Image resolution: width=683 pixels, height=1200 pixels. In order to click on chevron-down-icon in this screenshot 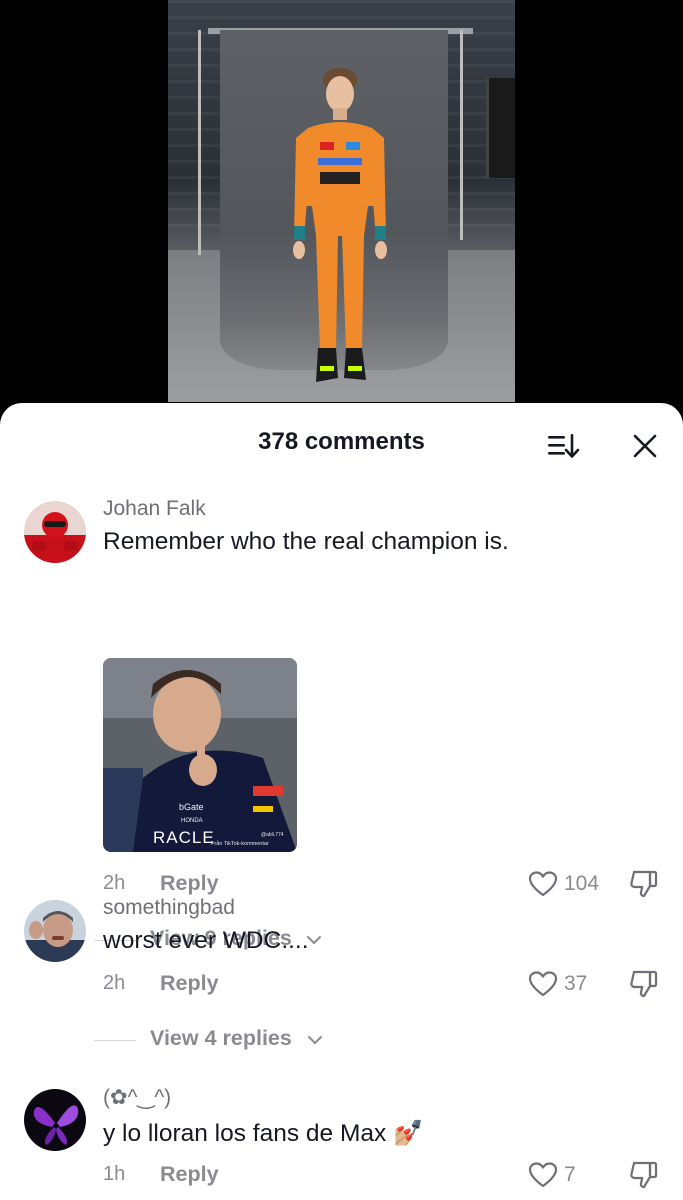, I will do `click(315, 1040)`.